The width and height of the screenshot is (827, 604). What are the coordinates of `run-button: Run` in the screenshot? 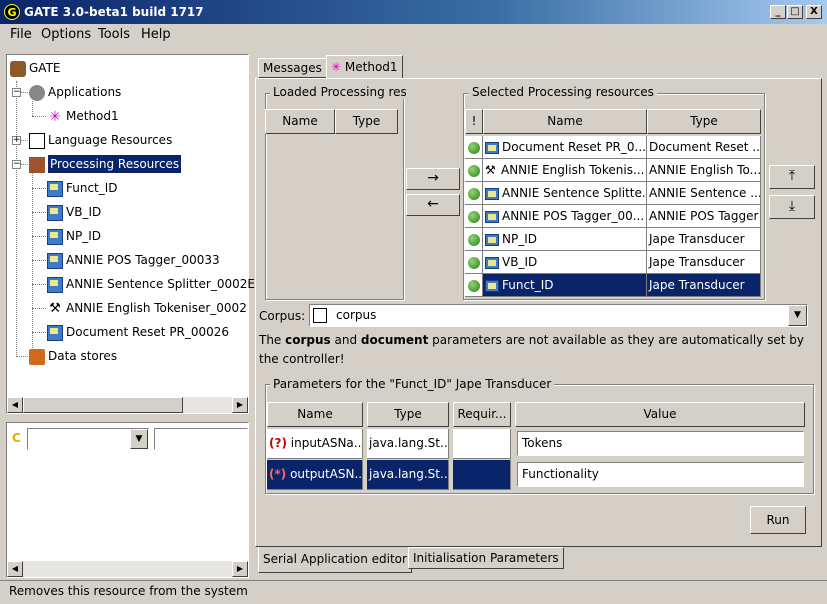 It's located at (778, 520).